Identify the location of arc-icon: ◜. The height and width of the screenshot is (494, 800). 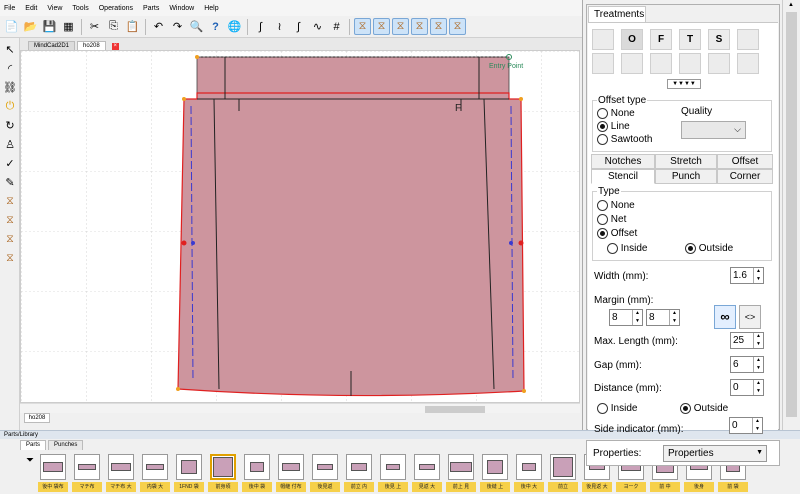
(10, 68).